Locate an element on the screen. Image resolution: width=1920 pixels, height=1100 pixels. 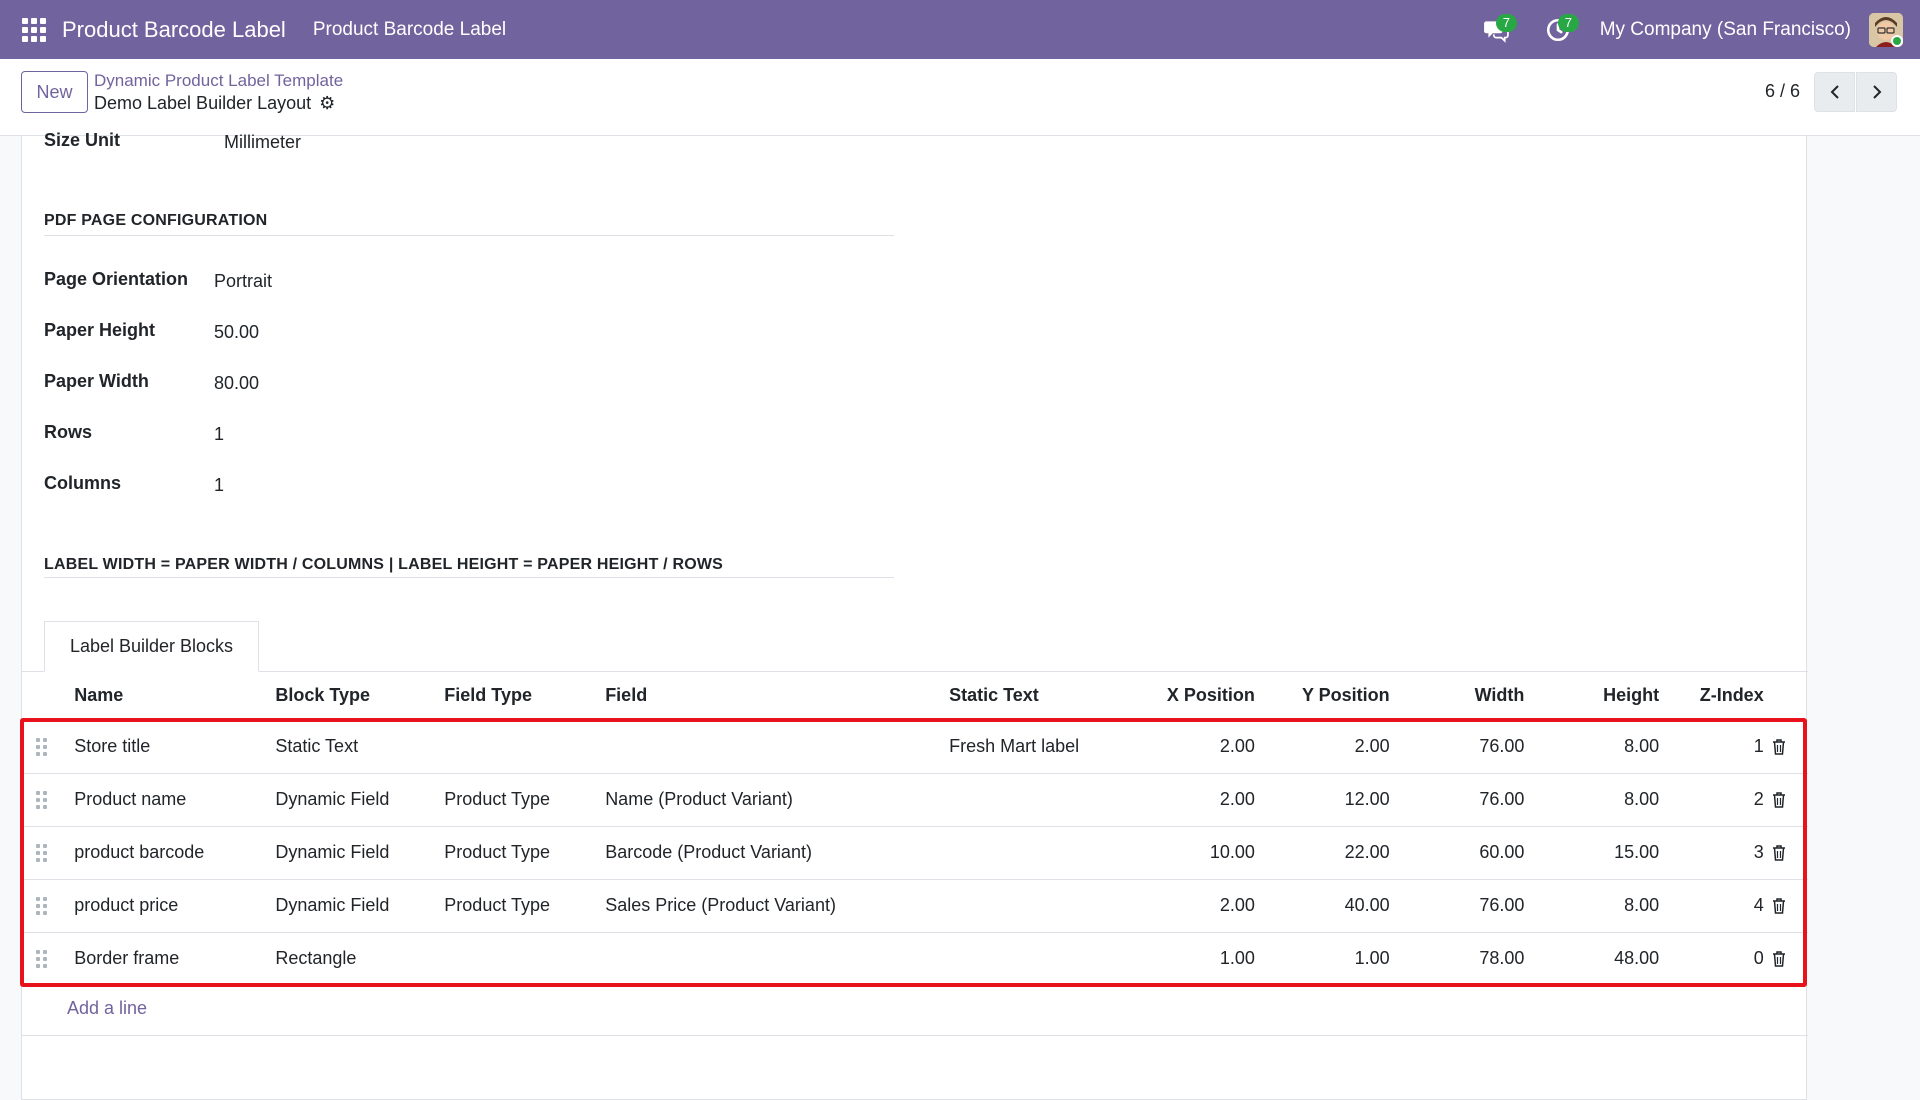
column-header-width: Width is located at coordinates (1465, 696).